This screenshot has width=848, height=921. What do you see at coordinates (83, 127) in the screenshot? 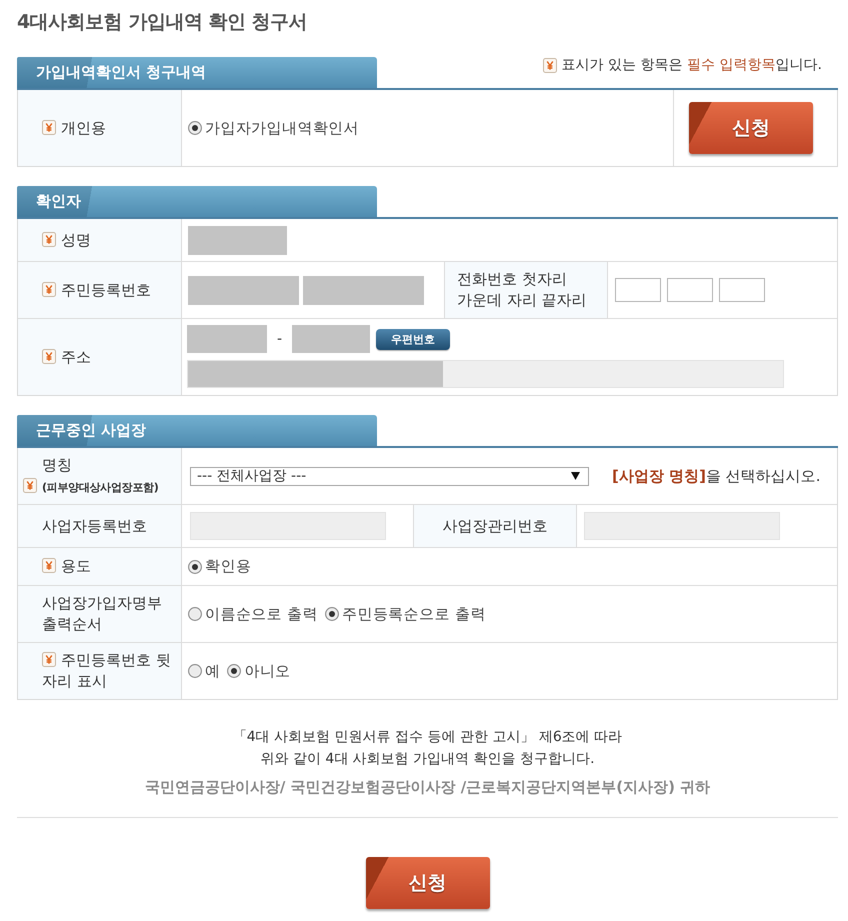
I see `field-label: 개인용` at bounding box center [83, 127].